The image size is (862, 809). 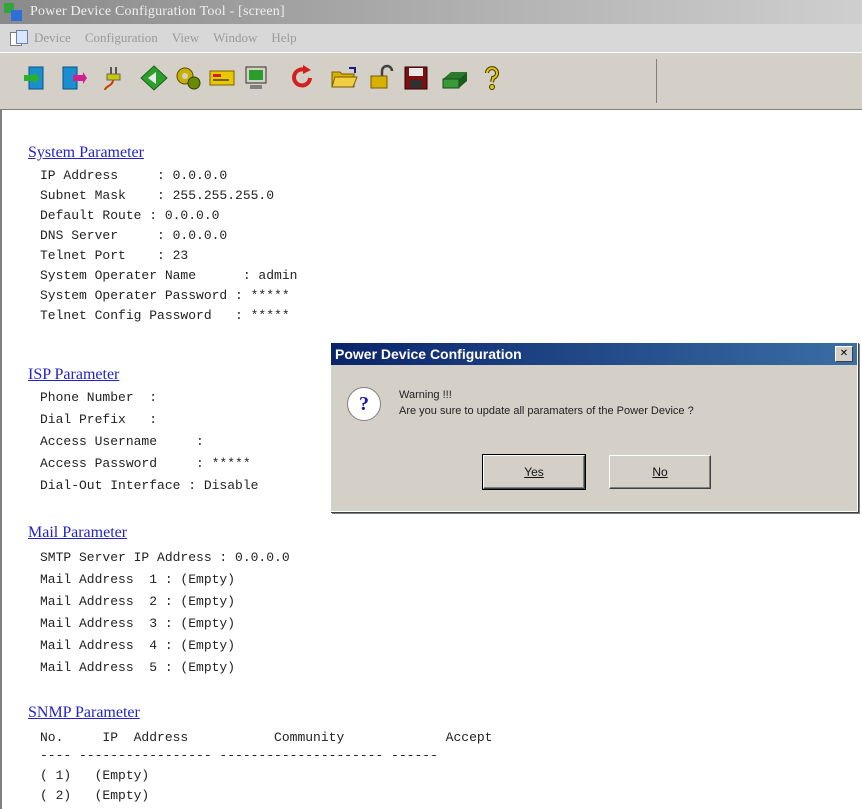 What do you see at coordinates (36, 78) in the screenshot?
I see `enter-door-icon` at bounding box center [36, 78].